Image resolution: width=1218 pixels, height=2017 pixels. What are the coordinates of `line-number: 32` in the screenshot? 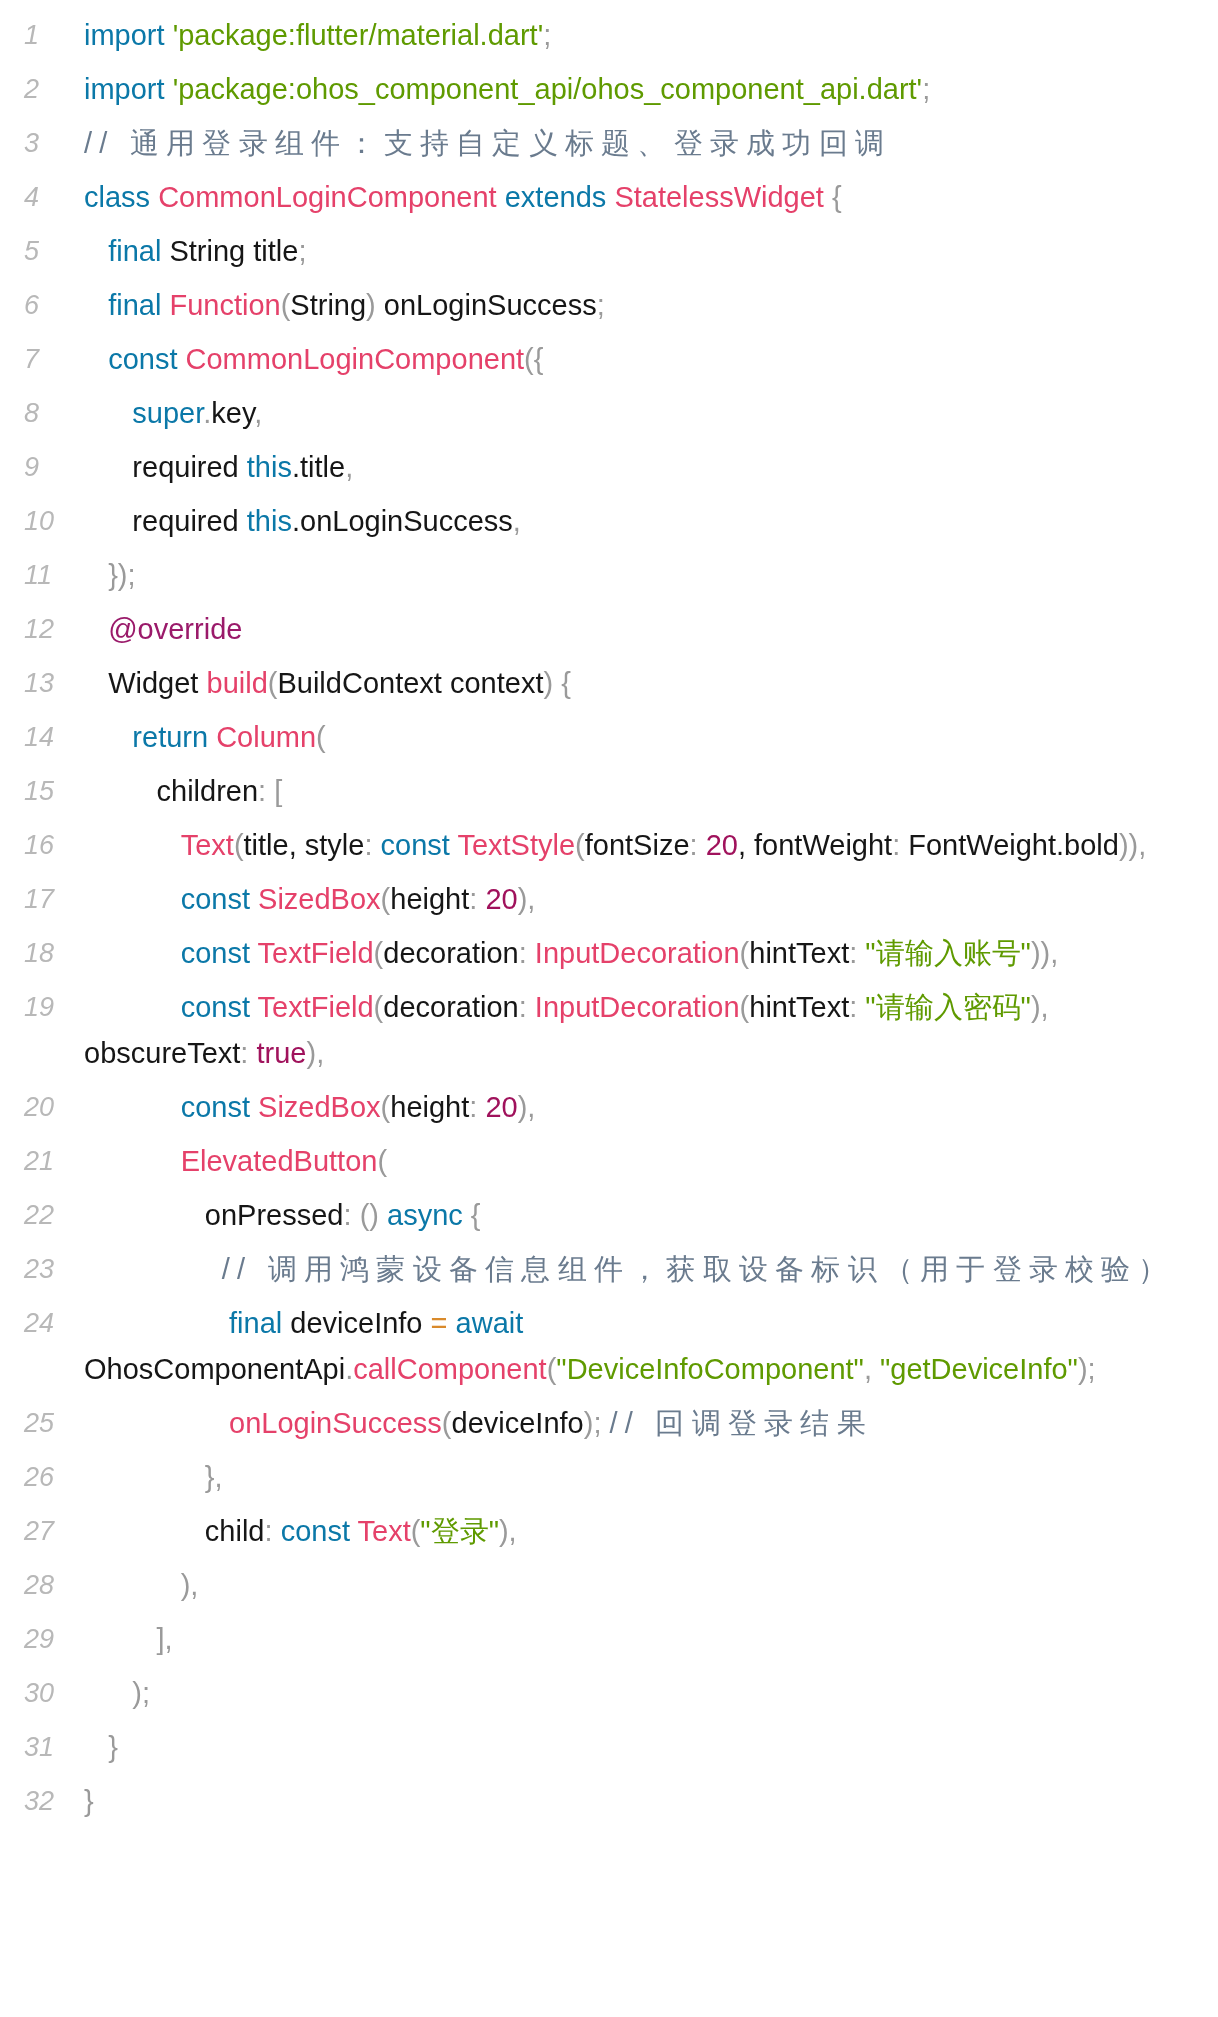 It's located at (39, 1801).